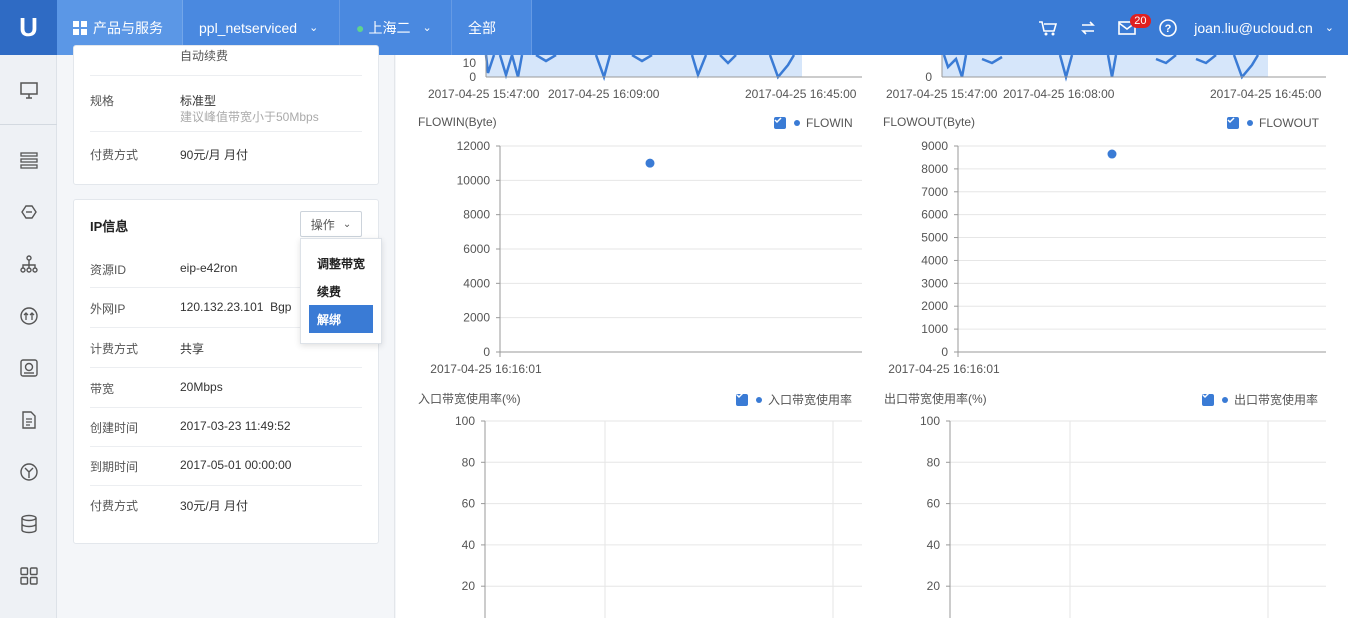 Image resolution: width=1348 pixels, height=618 pixels. I want to click on row-label: 外网IP, so click(108, 309).